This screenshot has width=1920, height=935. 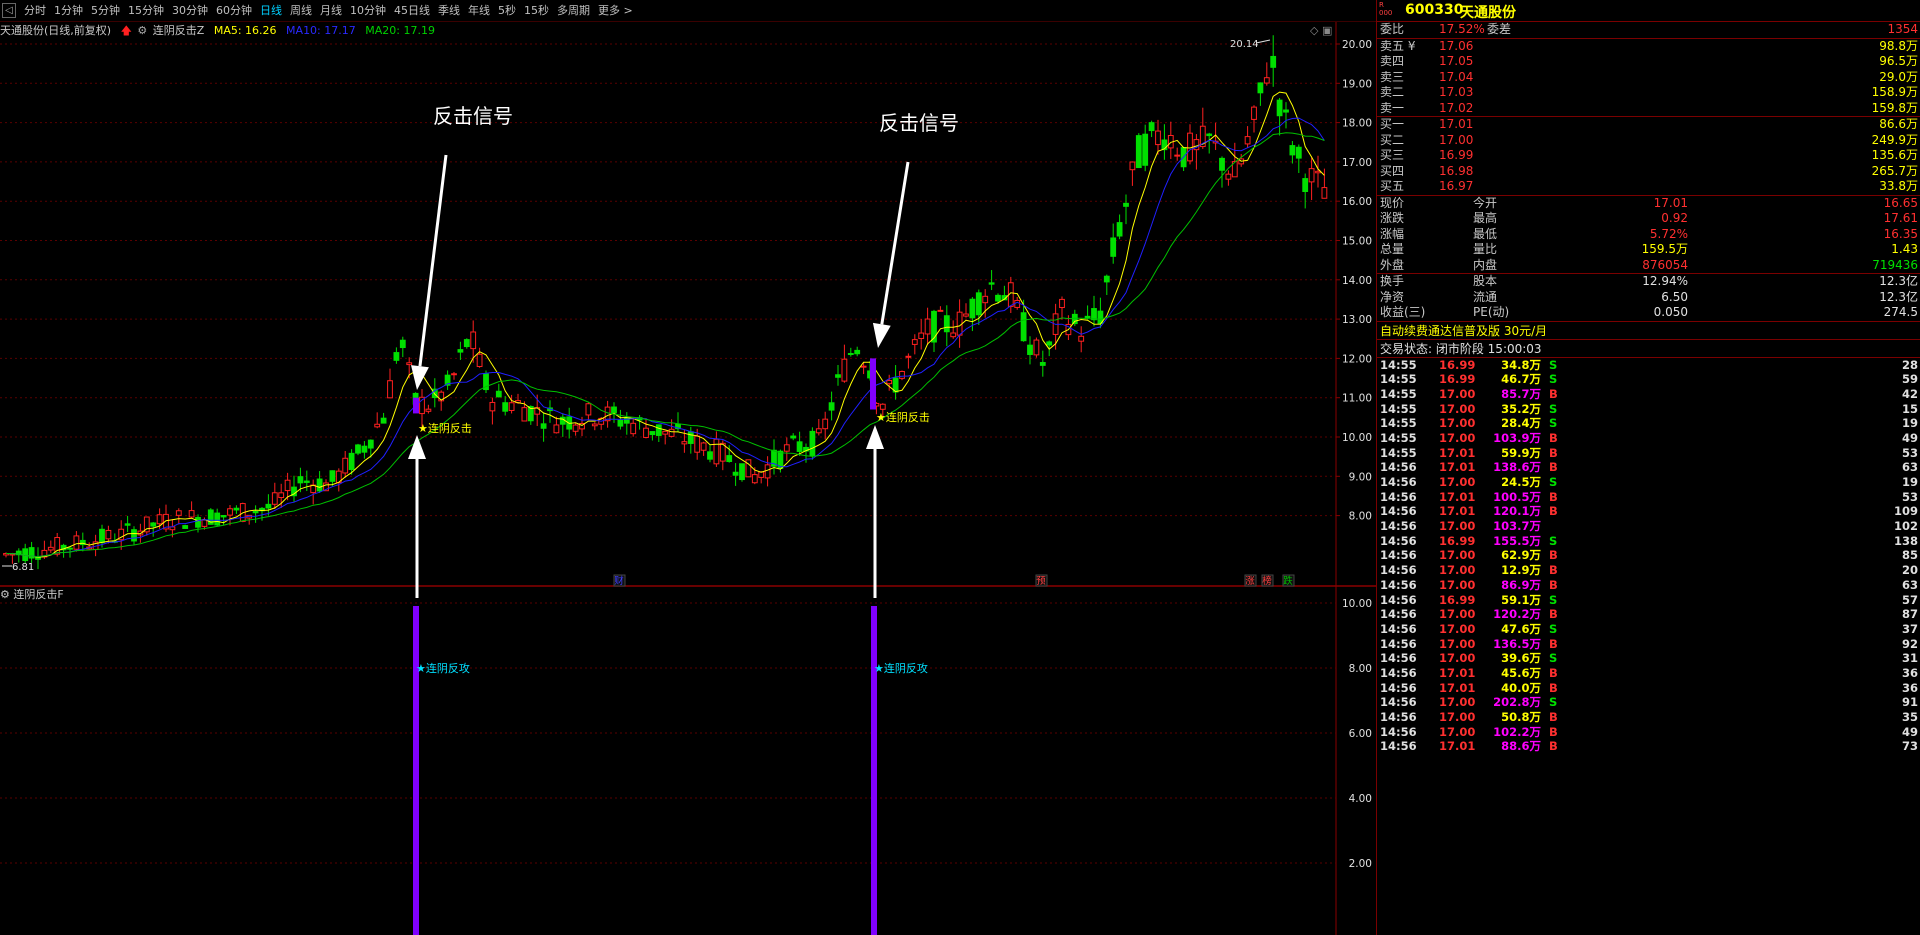 I want to click on indicator-bar, so click(x=874, y=770).